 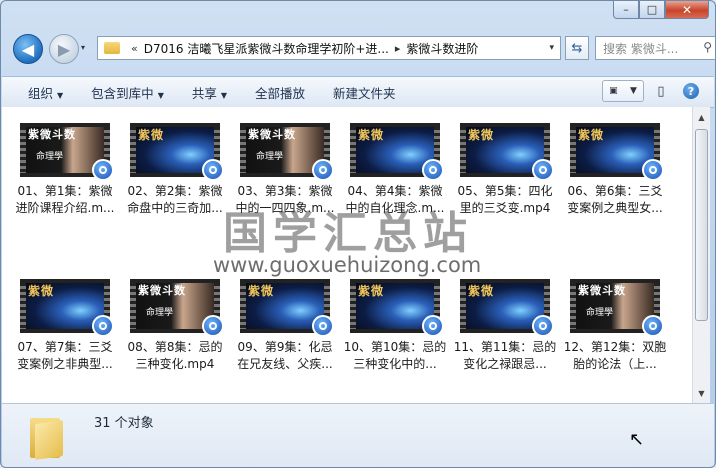 I want to click on file-item: 紫微斗数命理學 08、第8集：忌的三种变化.mp4, so click(x=175, y=326).